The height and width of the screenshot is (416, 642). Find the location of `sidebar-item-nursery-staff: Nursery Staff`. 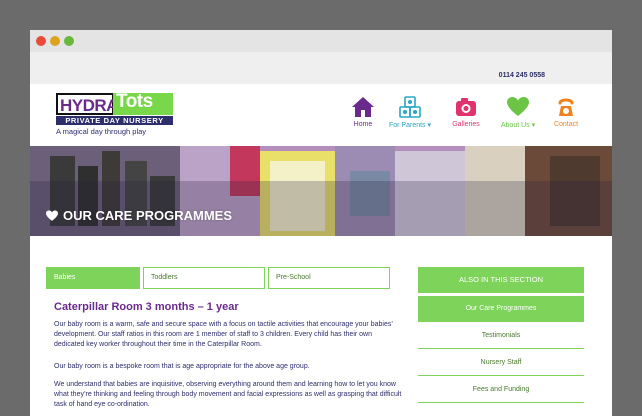

sidebar-item-nursery-staff: Nursery Staff is located at coordinates (501, 363).